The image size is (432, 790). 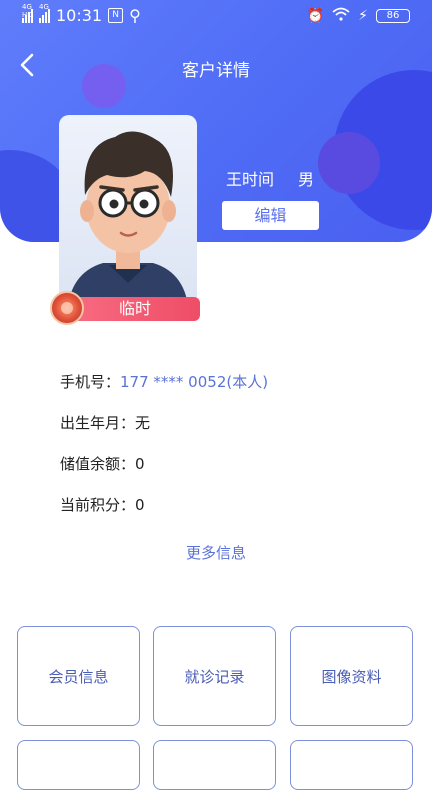 I want to click on member-info-tile: 会员信息, so click(x=78, y=676).